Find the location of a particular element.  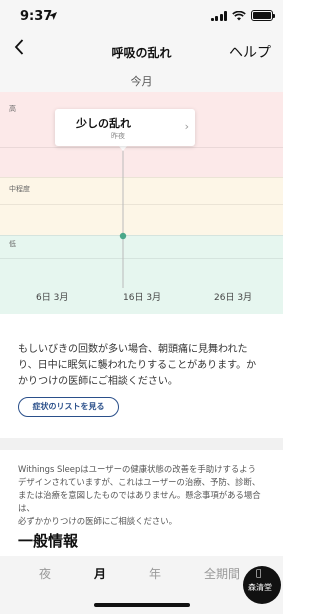

signal-bars-icon is located at coordinates (218, 15).